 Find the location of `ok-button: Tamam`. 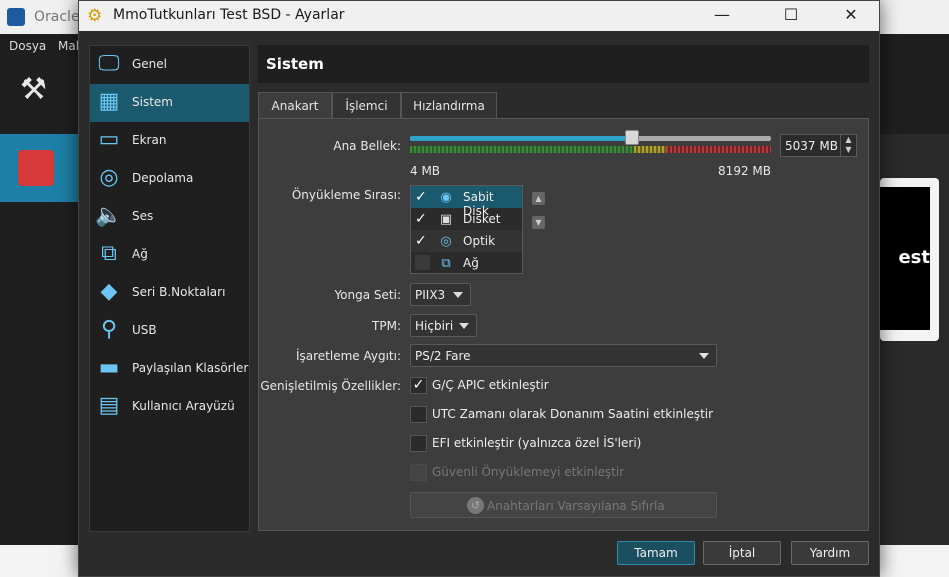

ok-button: Tamam is located at coordinates (656, 553).